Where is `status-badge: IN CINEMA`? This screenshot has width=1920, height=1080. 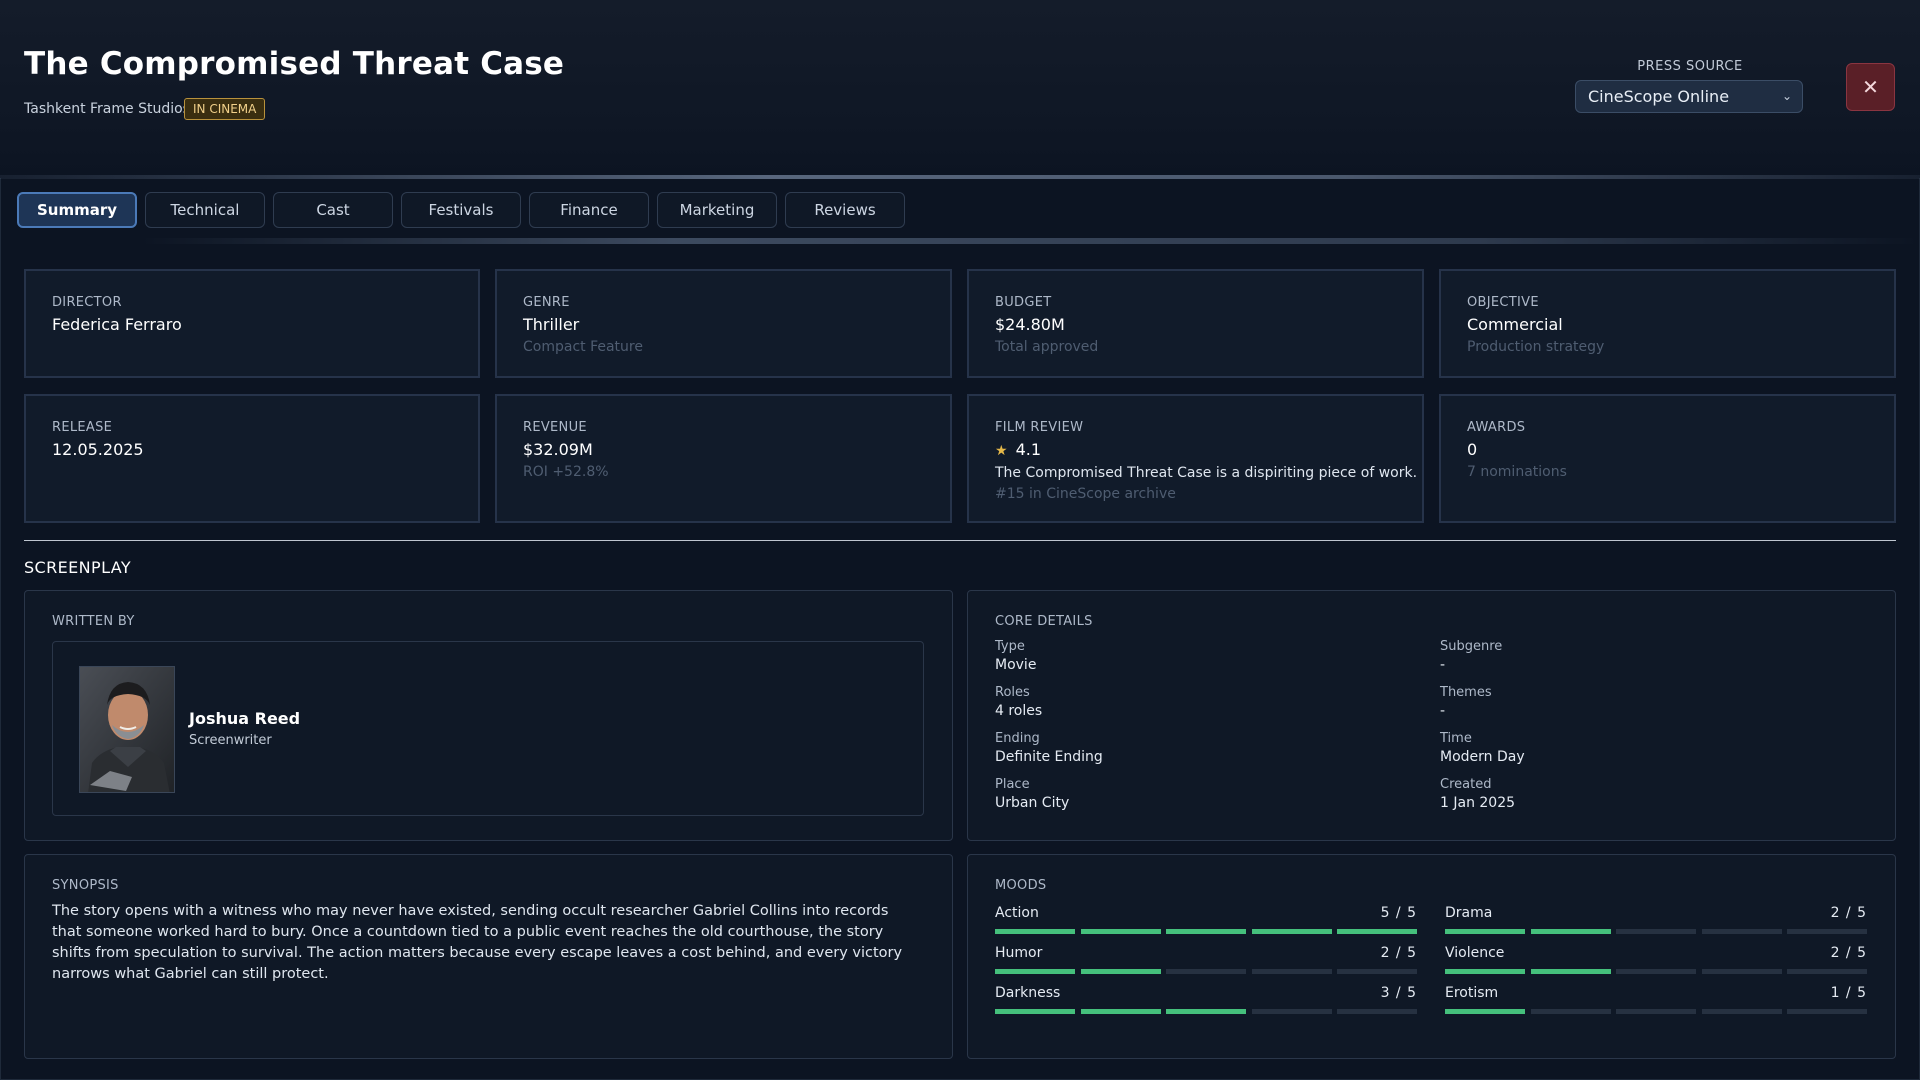 status-badge: IN CINEMA is located at coordinates (225, 109).